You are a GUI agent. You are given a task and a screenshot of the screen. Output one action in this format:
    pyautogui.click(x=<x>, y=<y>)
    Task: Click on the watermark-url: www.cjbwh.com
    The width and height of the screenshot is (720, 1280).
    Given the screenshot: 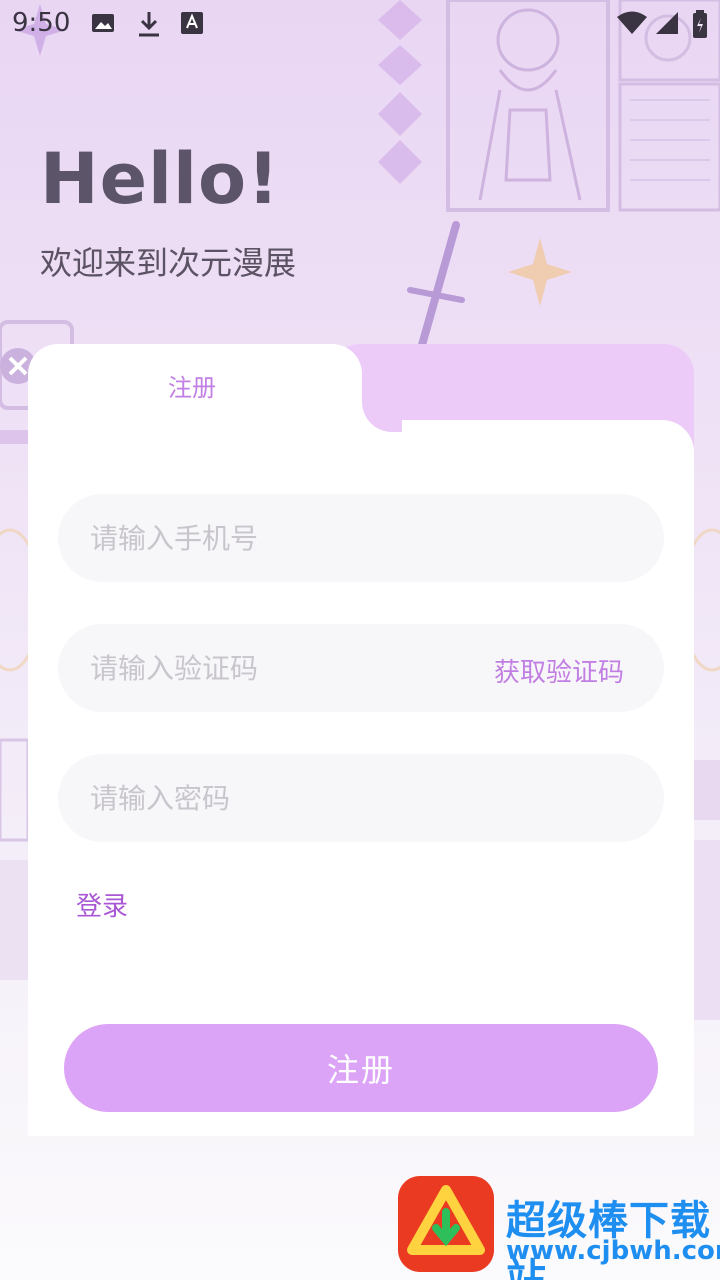 What is the action you would take?
    pyautogui.click(x=613, y=1251)
    